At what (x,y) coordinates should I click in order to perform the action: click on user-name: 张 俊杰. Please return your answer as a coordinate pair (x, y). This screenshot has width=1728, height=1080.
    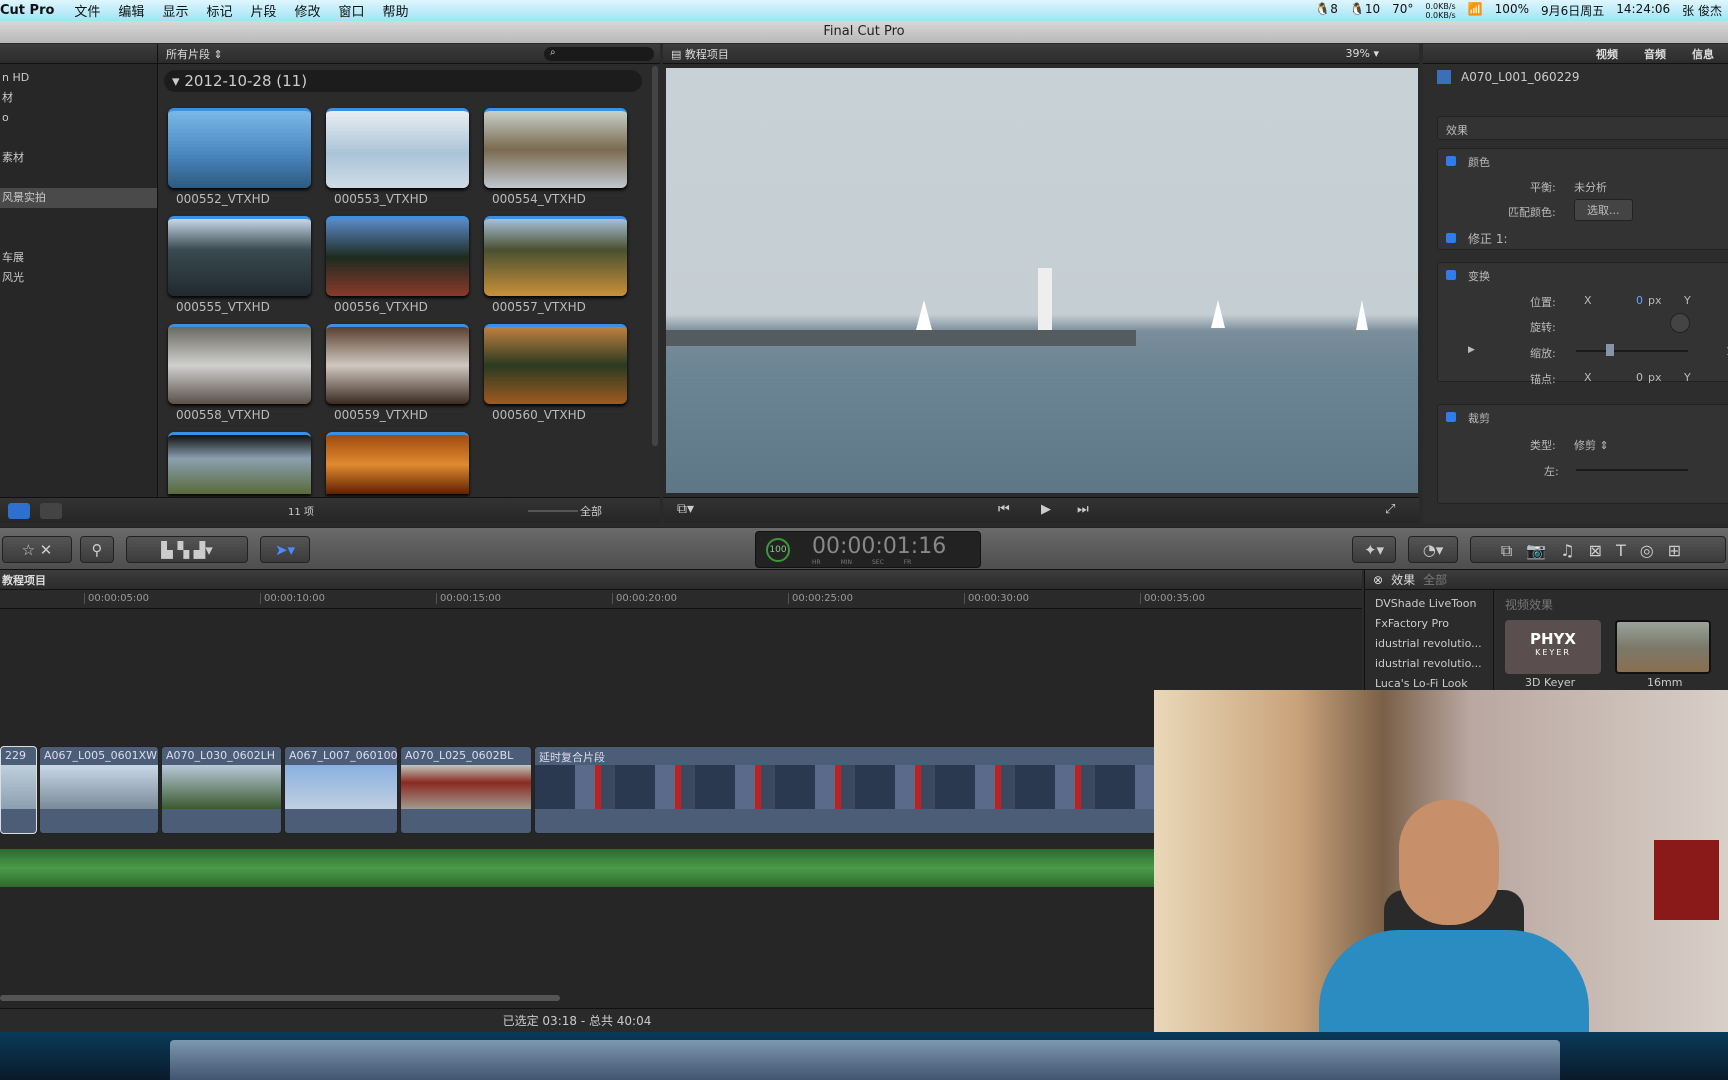
    Looking at the image, I should click on (1702, 11).